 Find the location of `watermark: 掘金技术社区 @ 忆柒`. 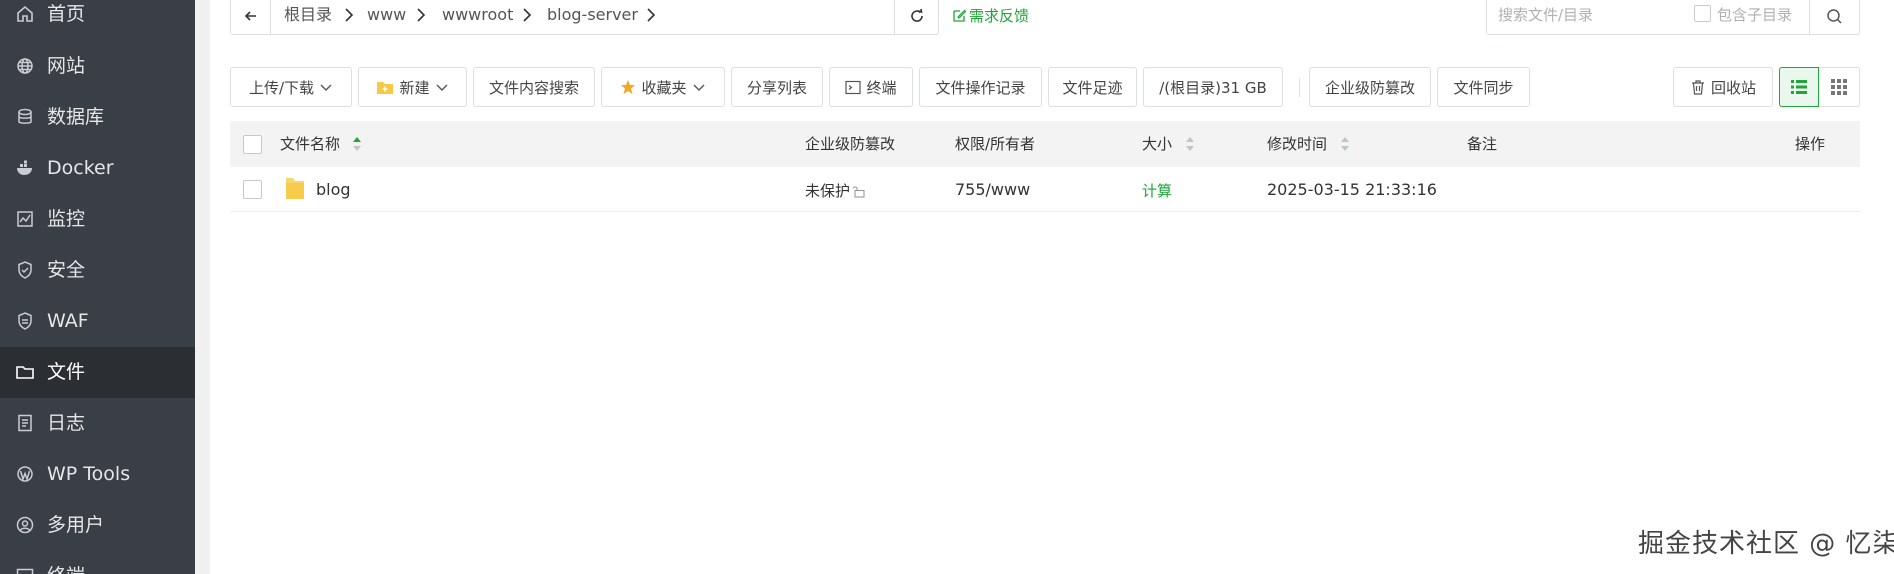

watermark: 掘金技术社区 @ 忆柒 is located at coordinates (1766, 544).